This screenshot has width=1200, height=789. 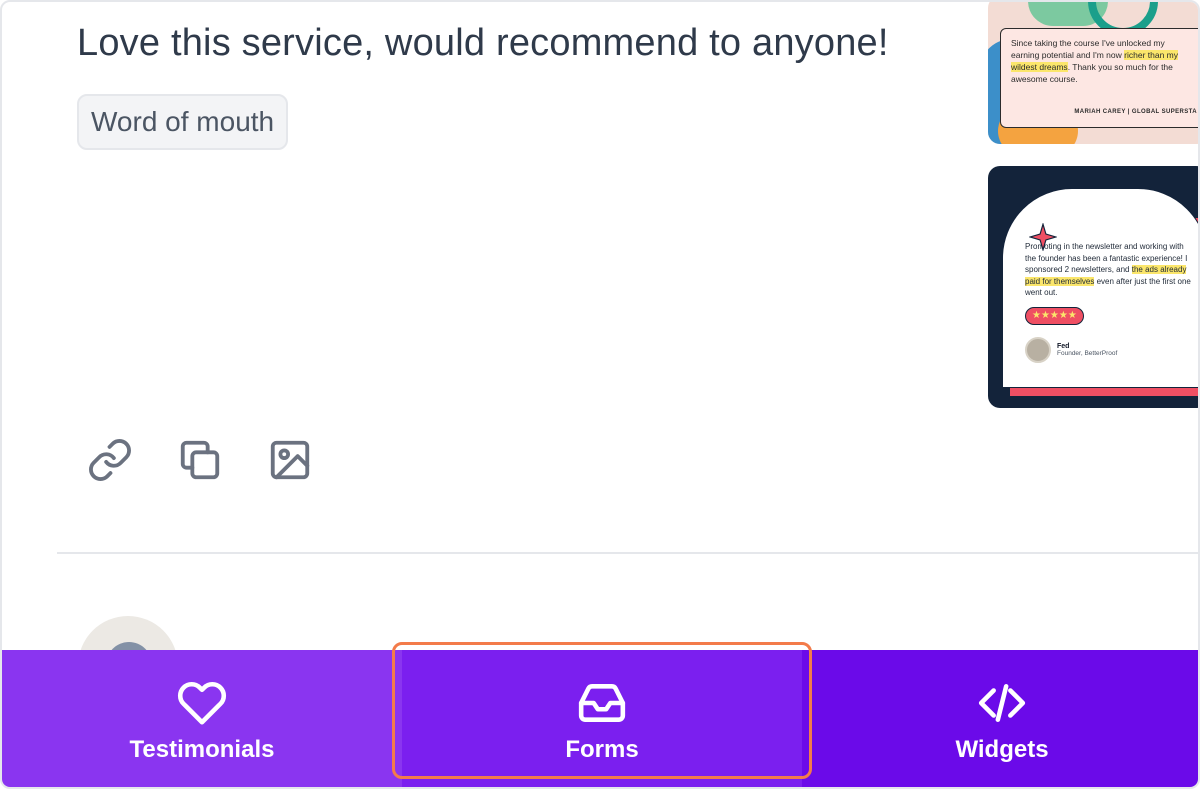 What do you see at coordinates (1002, 749) in the screenshot?
I see `nav-widgets-label: Widgets` at bounding box center [1002, 749].